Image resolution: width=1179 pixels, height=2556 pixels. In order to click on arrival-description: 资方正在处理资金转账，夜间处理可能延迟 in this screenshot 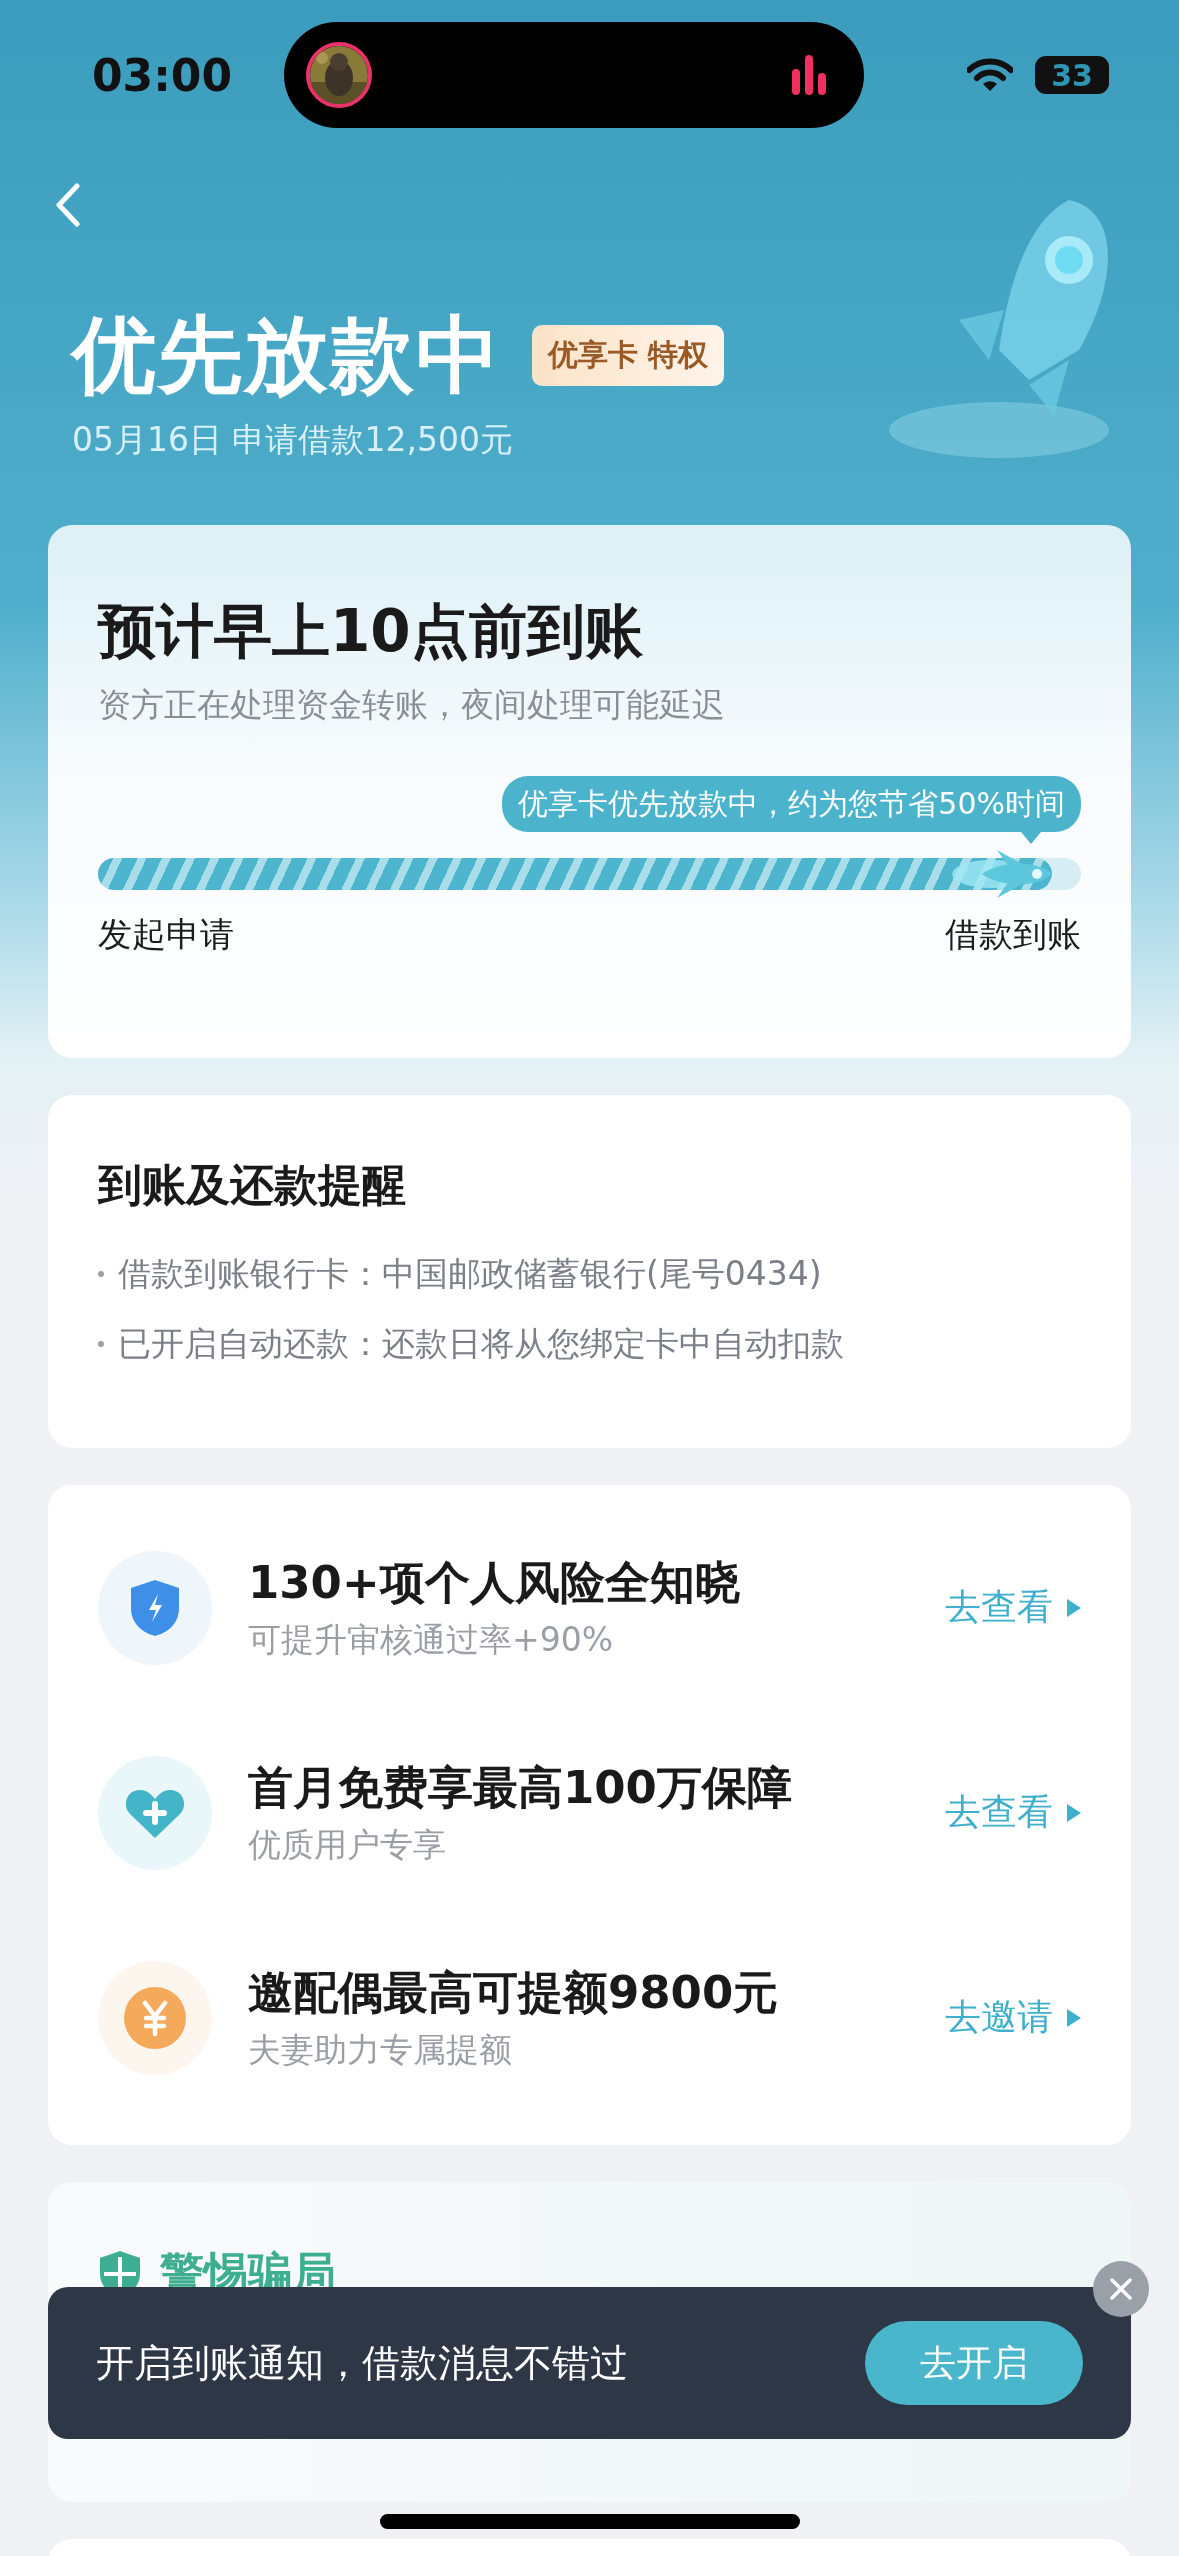, I will do `click(412, 705)`.